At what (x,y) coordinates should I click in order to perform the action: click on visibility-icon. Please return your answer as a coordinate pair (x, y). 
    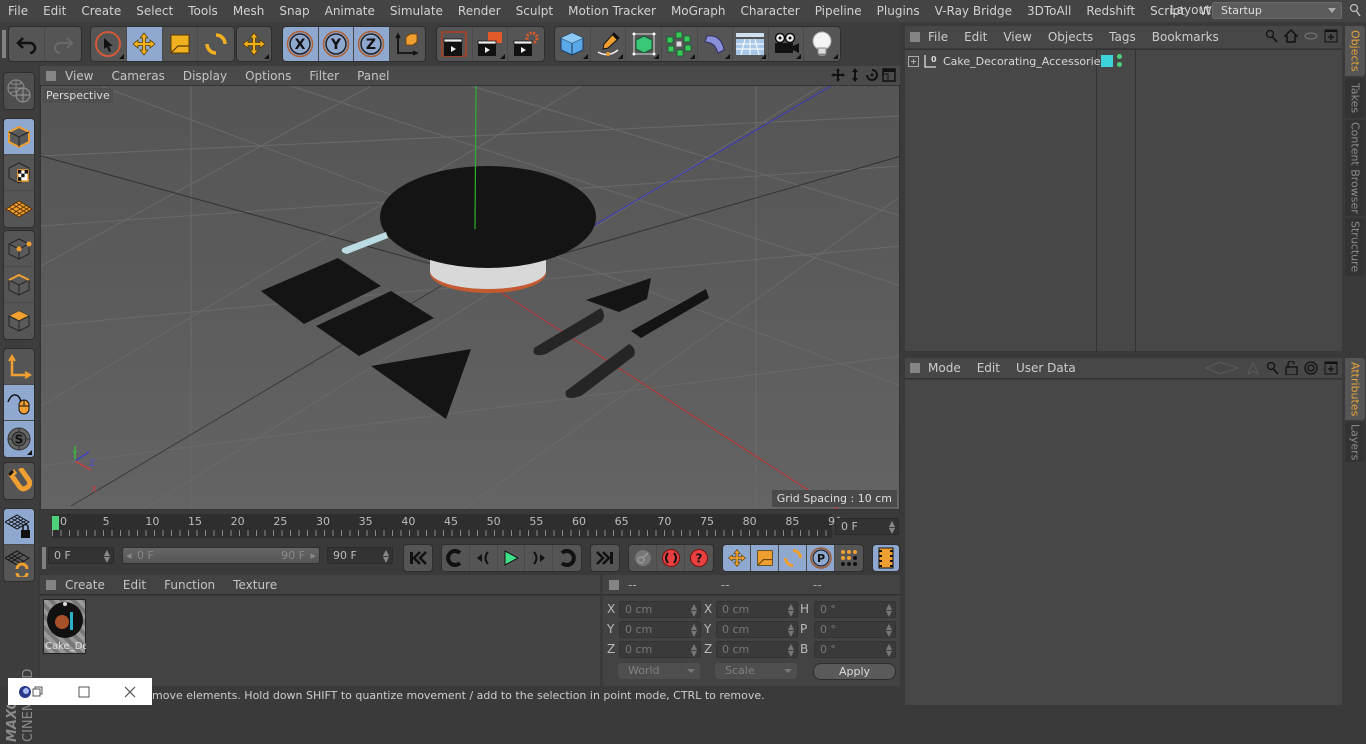
    Looking at the image, I should click on (1311, 36).